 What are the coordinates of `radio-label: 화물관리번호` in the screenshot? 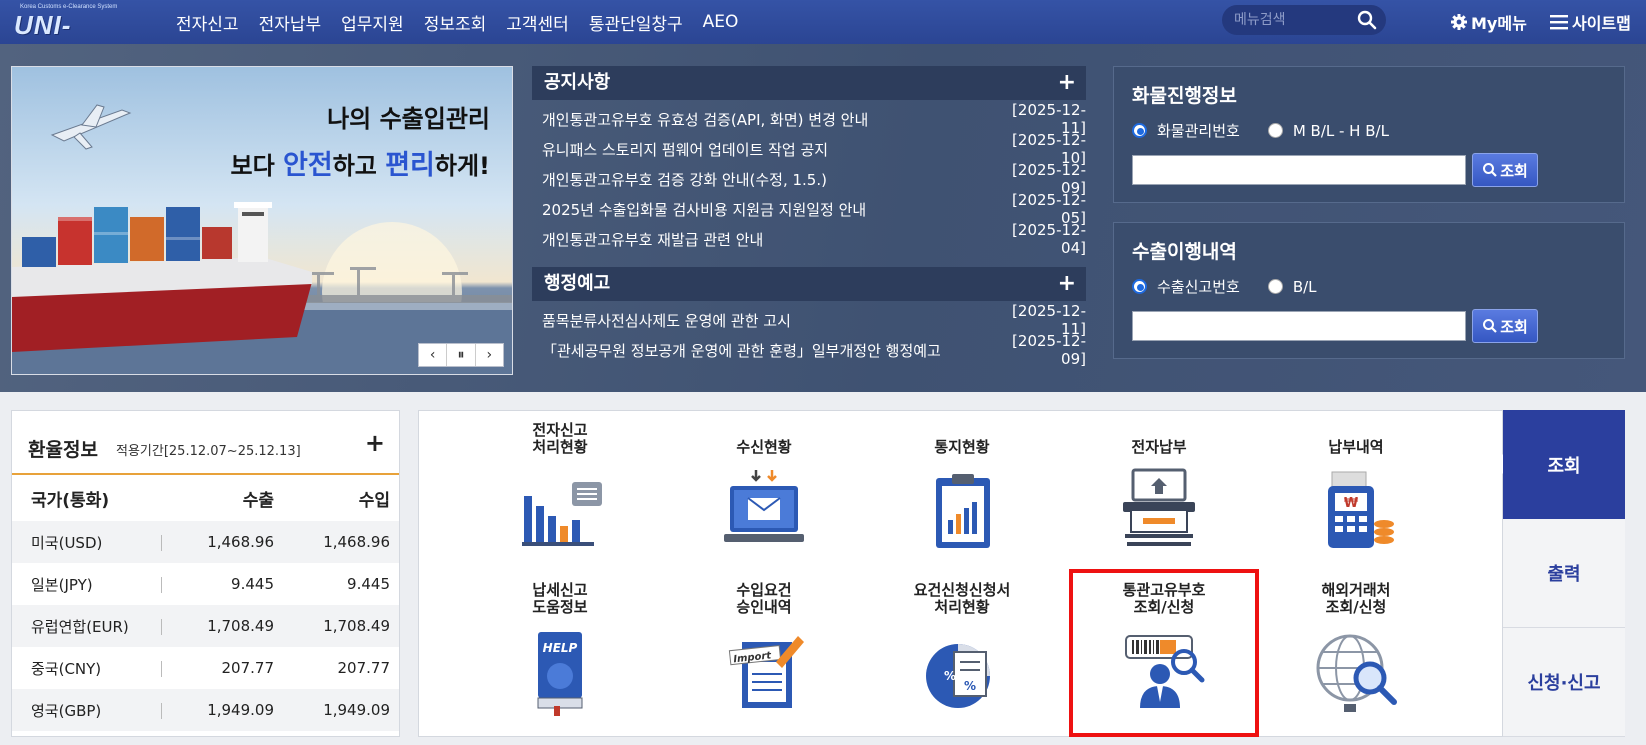 It's located at (1198, 131).